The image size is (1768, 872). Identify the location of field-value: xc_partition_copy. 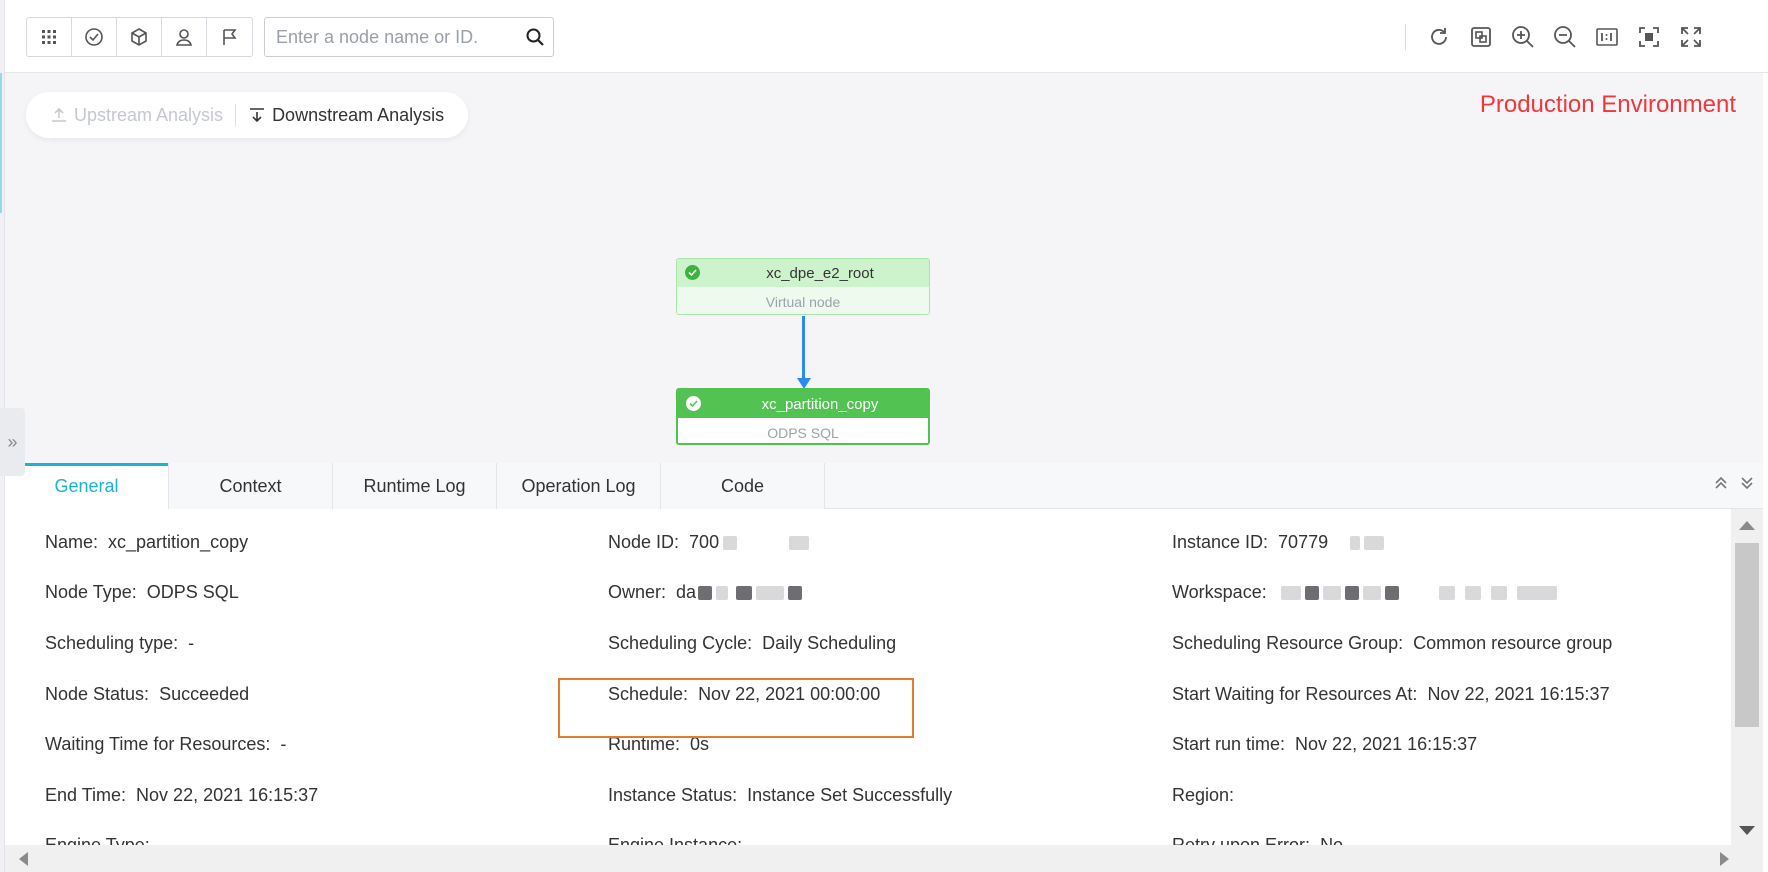
(178, 542).